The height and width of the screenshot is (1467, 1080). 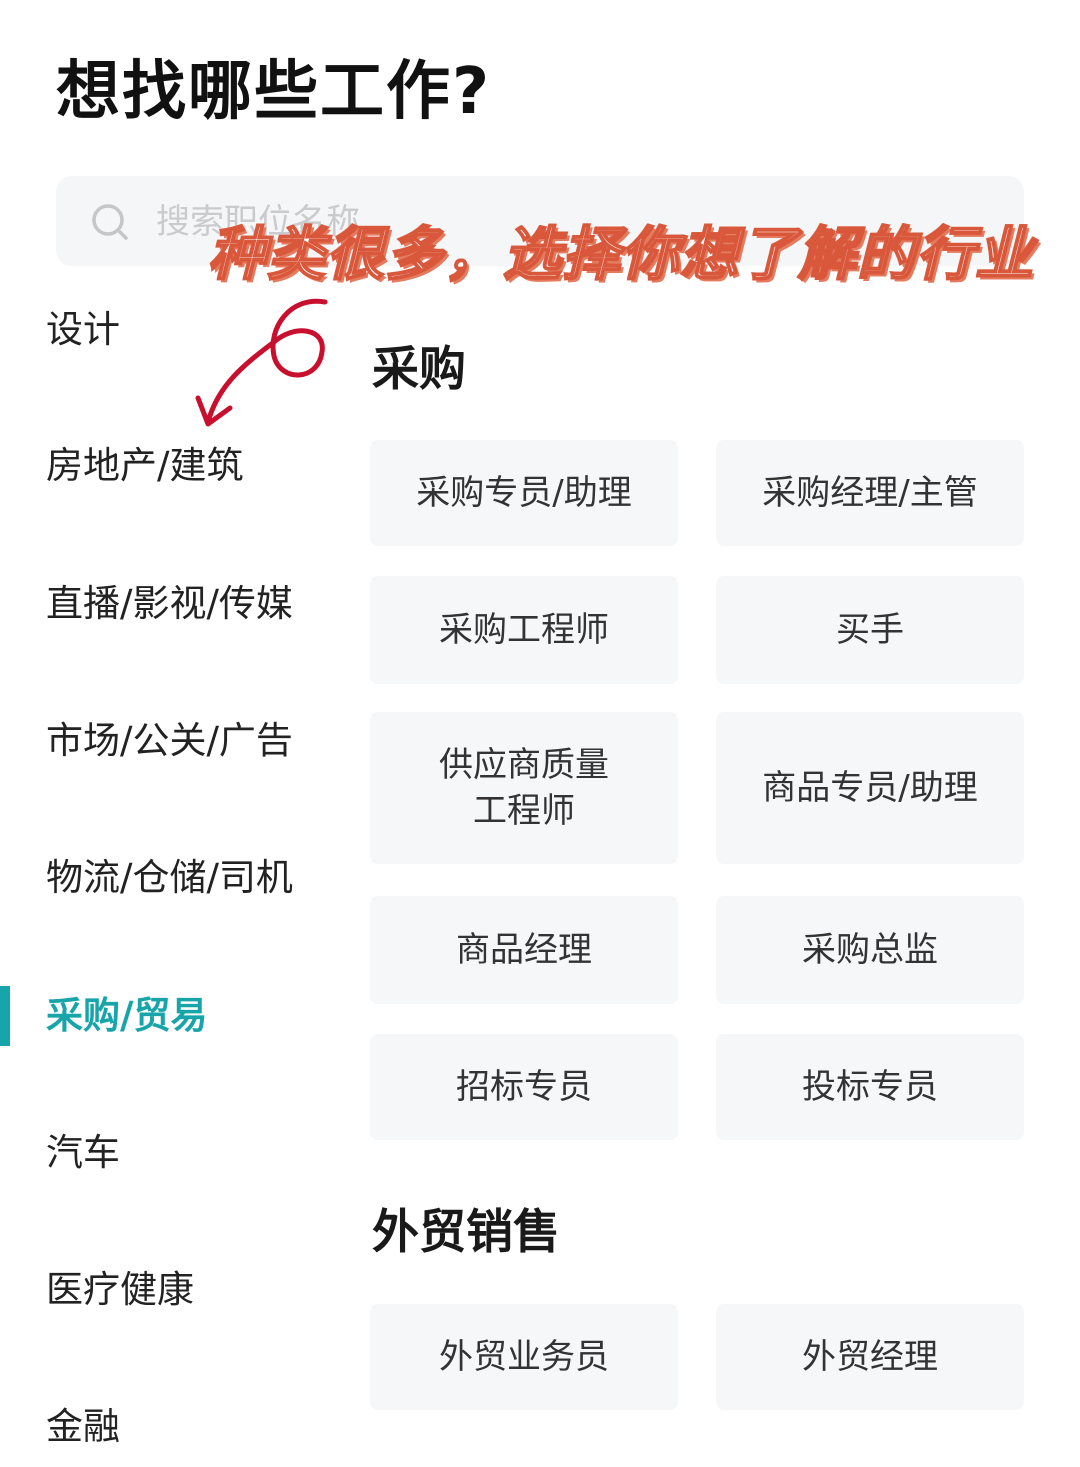 I want to click on sidebar-item-procurement-trade: 采购/贸易, so click(x=170, y=1016).